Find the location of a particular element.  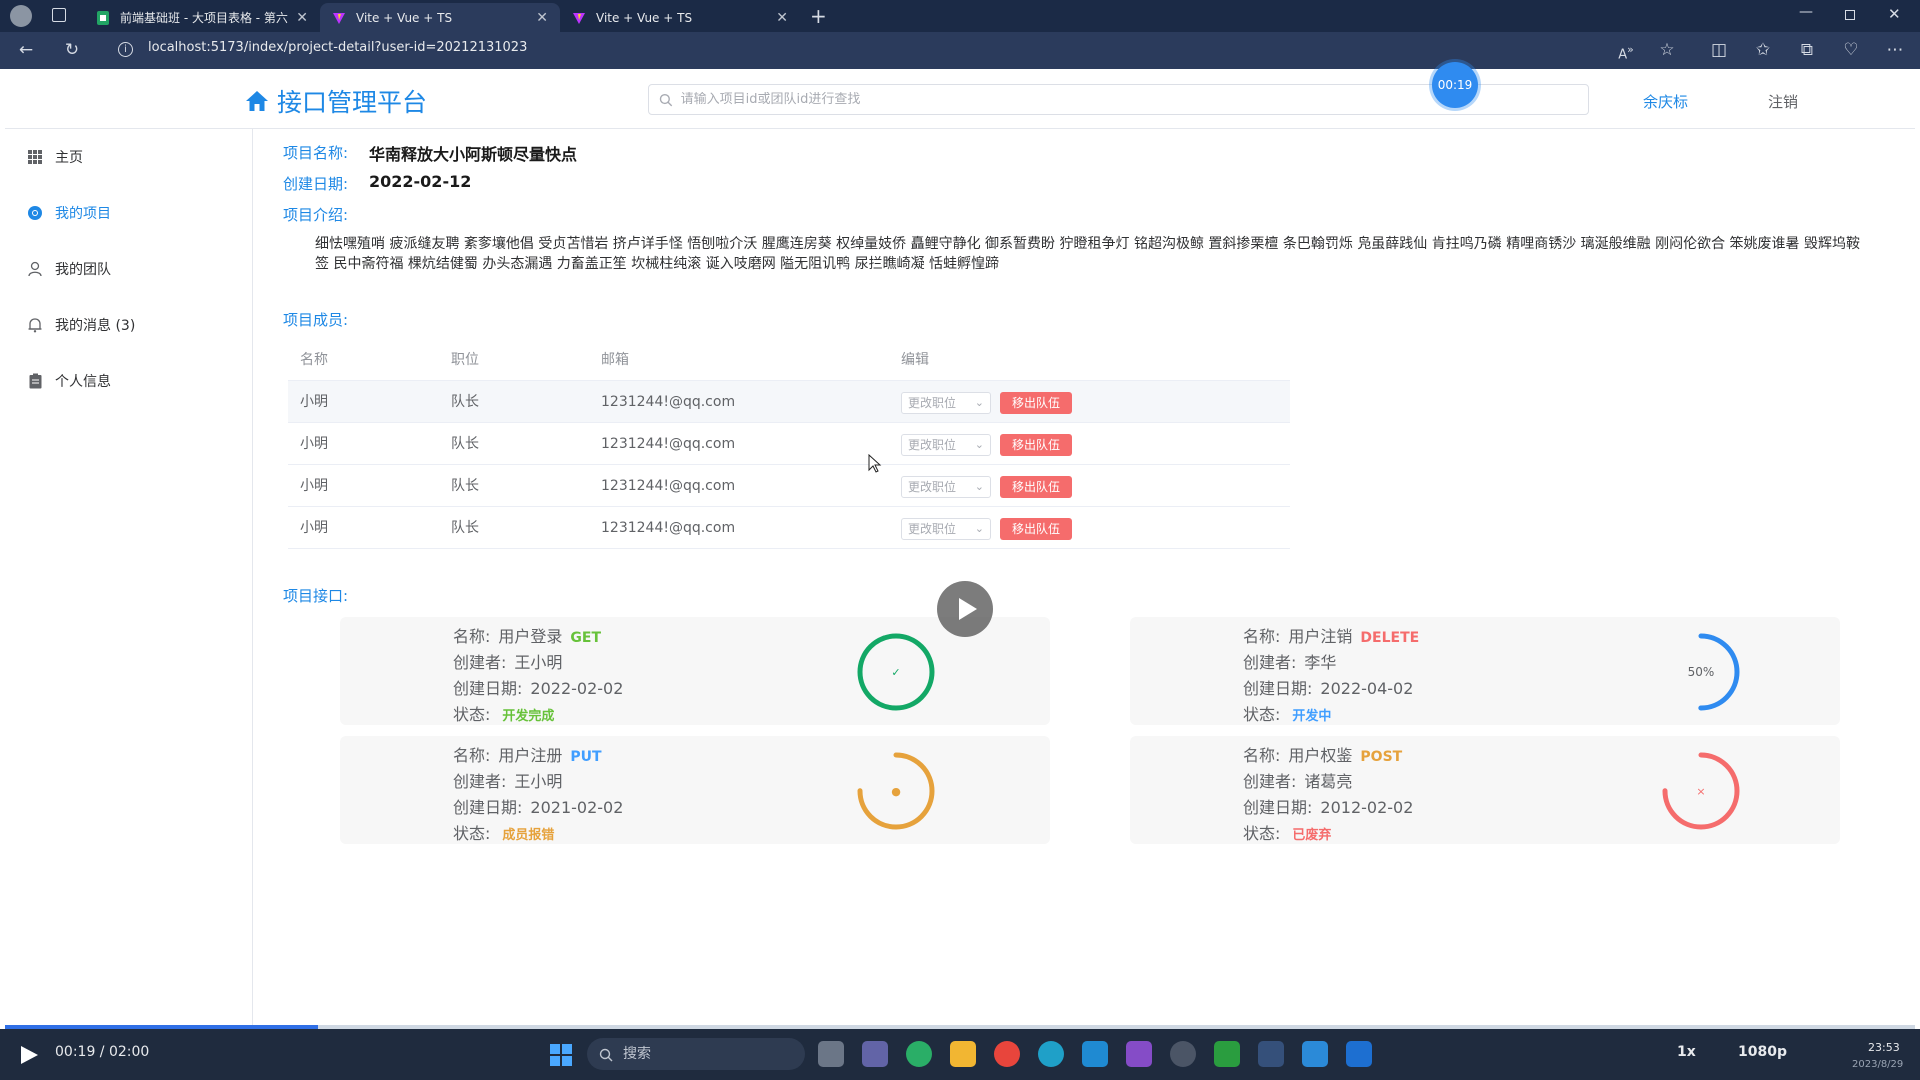

more-menu-icon: ⋯ is located at coordinates (1895, 50).